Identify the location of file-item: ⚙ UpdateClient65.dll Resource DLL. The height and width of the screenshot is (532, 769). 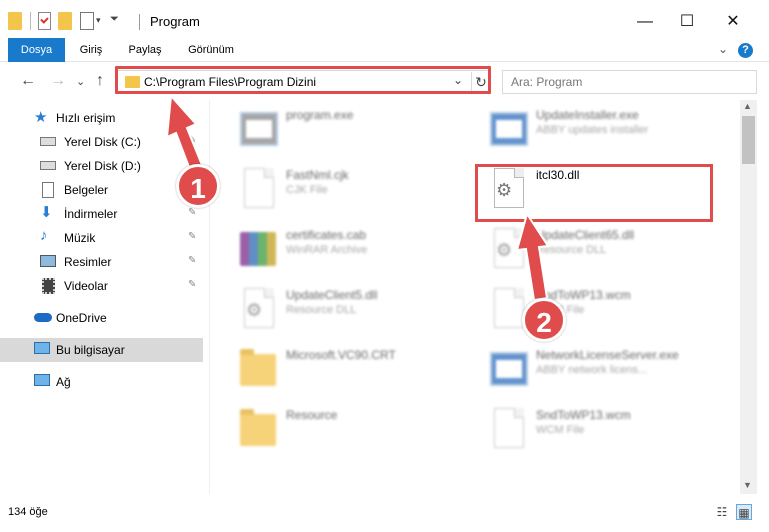
(595, 254).